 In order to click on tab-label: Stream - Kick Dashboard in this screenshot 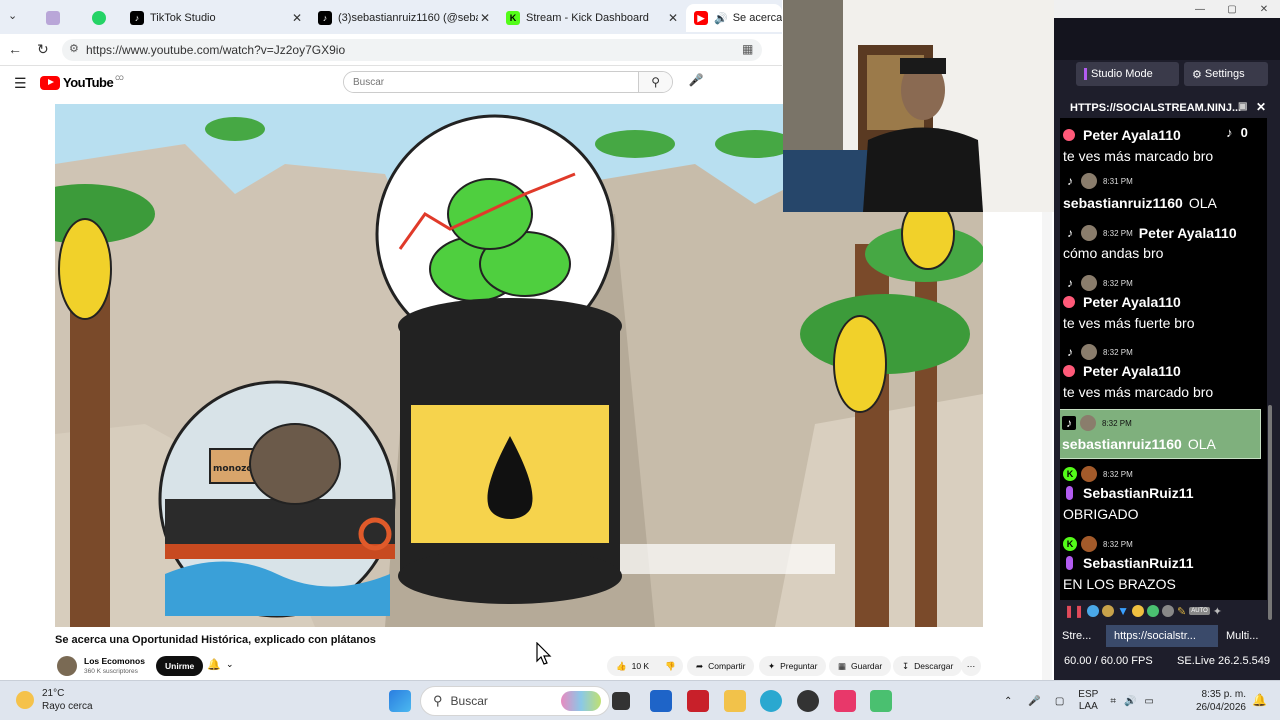, I will do `click(587, 18)`.